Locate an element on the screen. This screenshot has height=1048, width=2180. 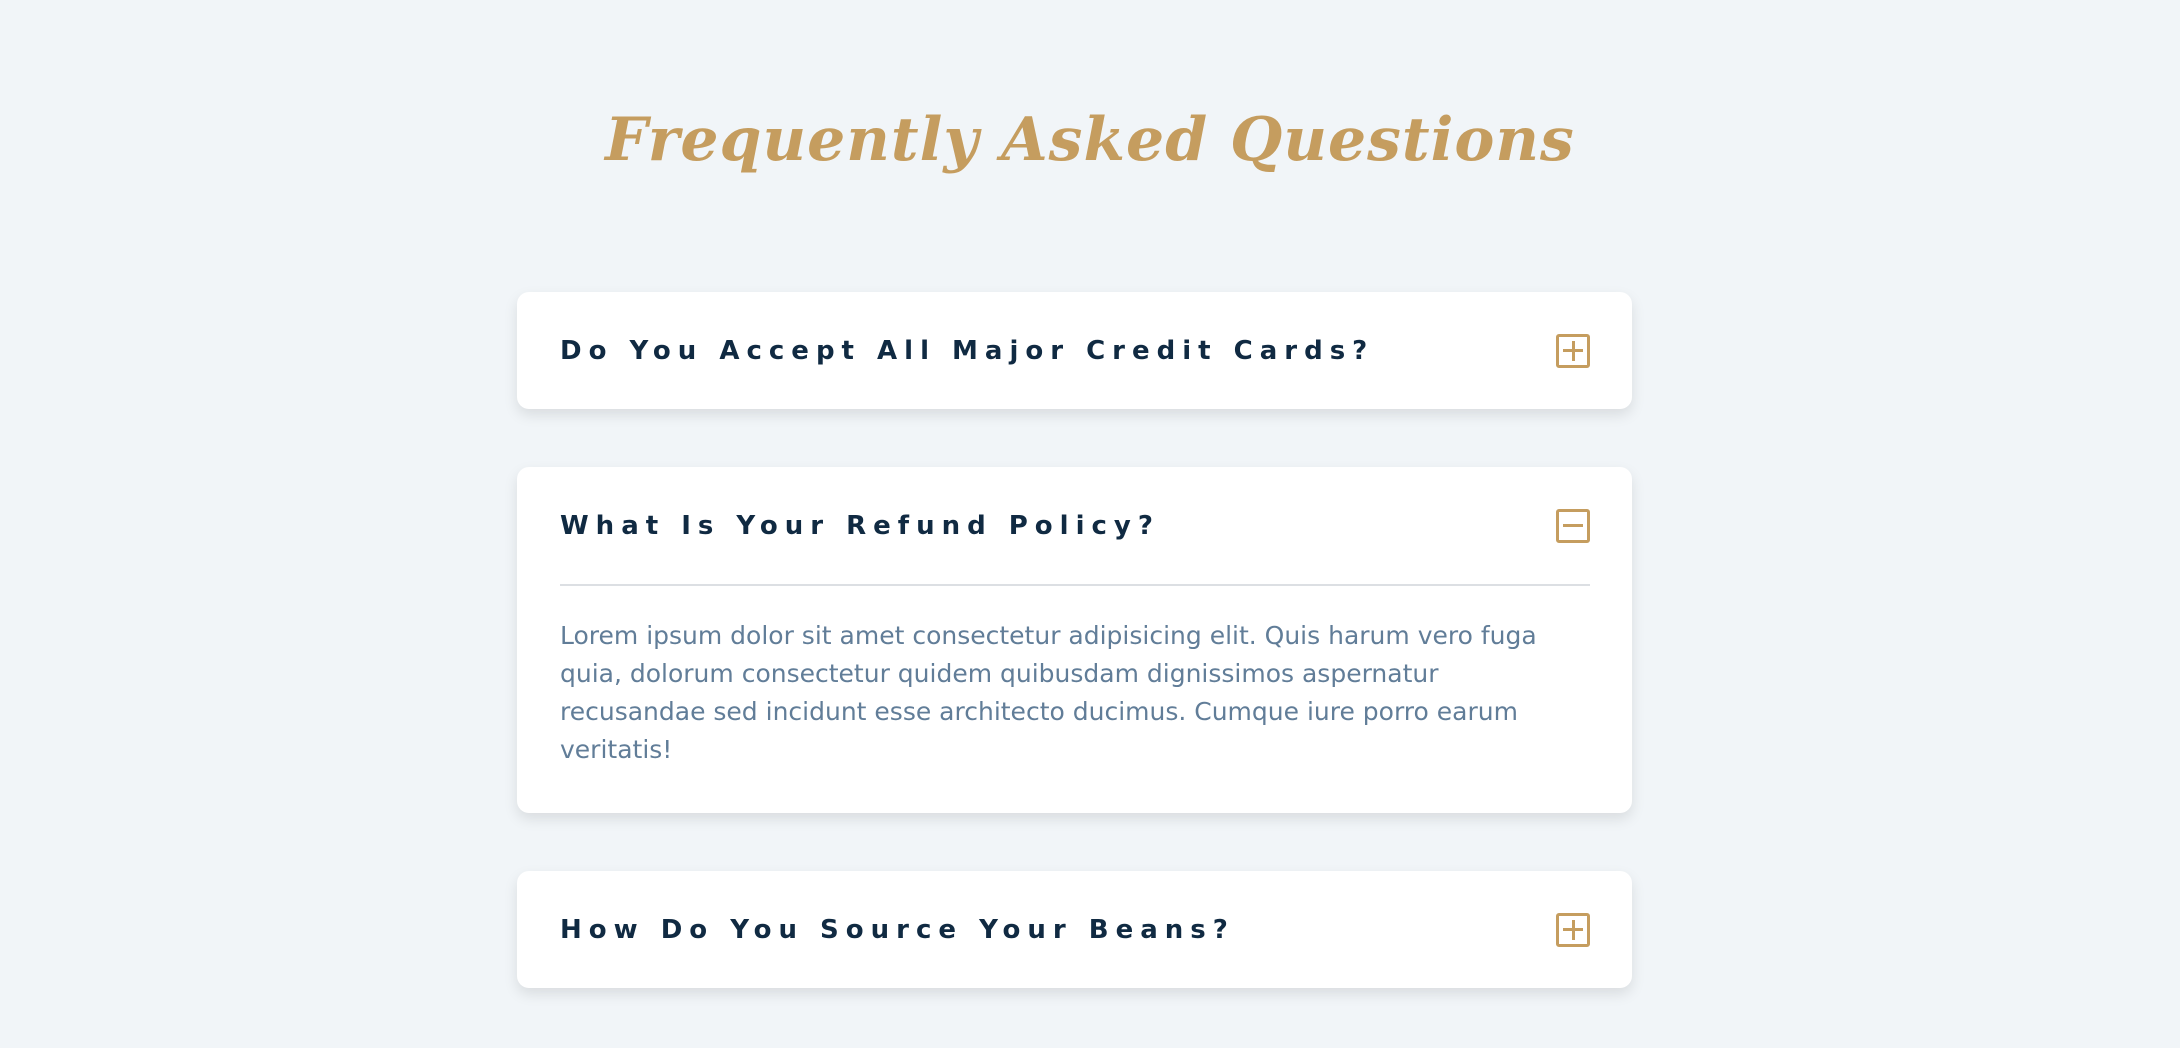
faq-question: How Do You Source Your Beans? is located at coordinates (897, 929).